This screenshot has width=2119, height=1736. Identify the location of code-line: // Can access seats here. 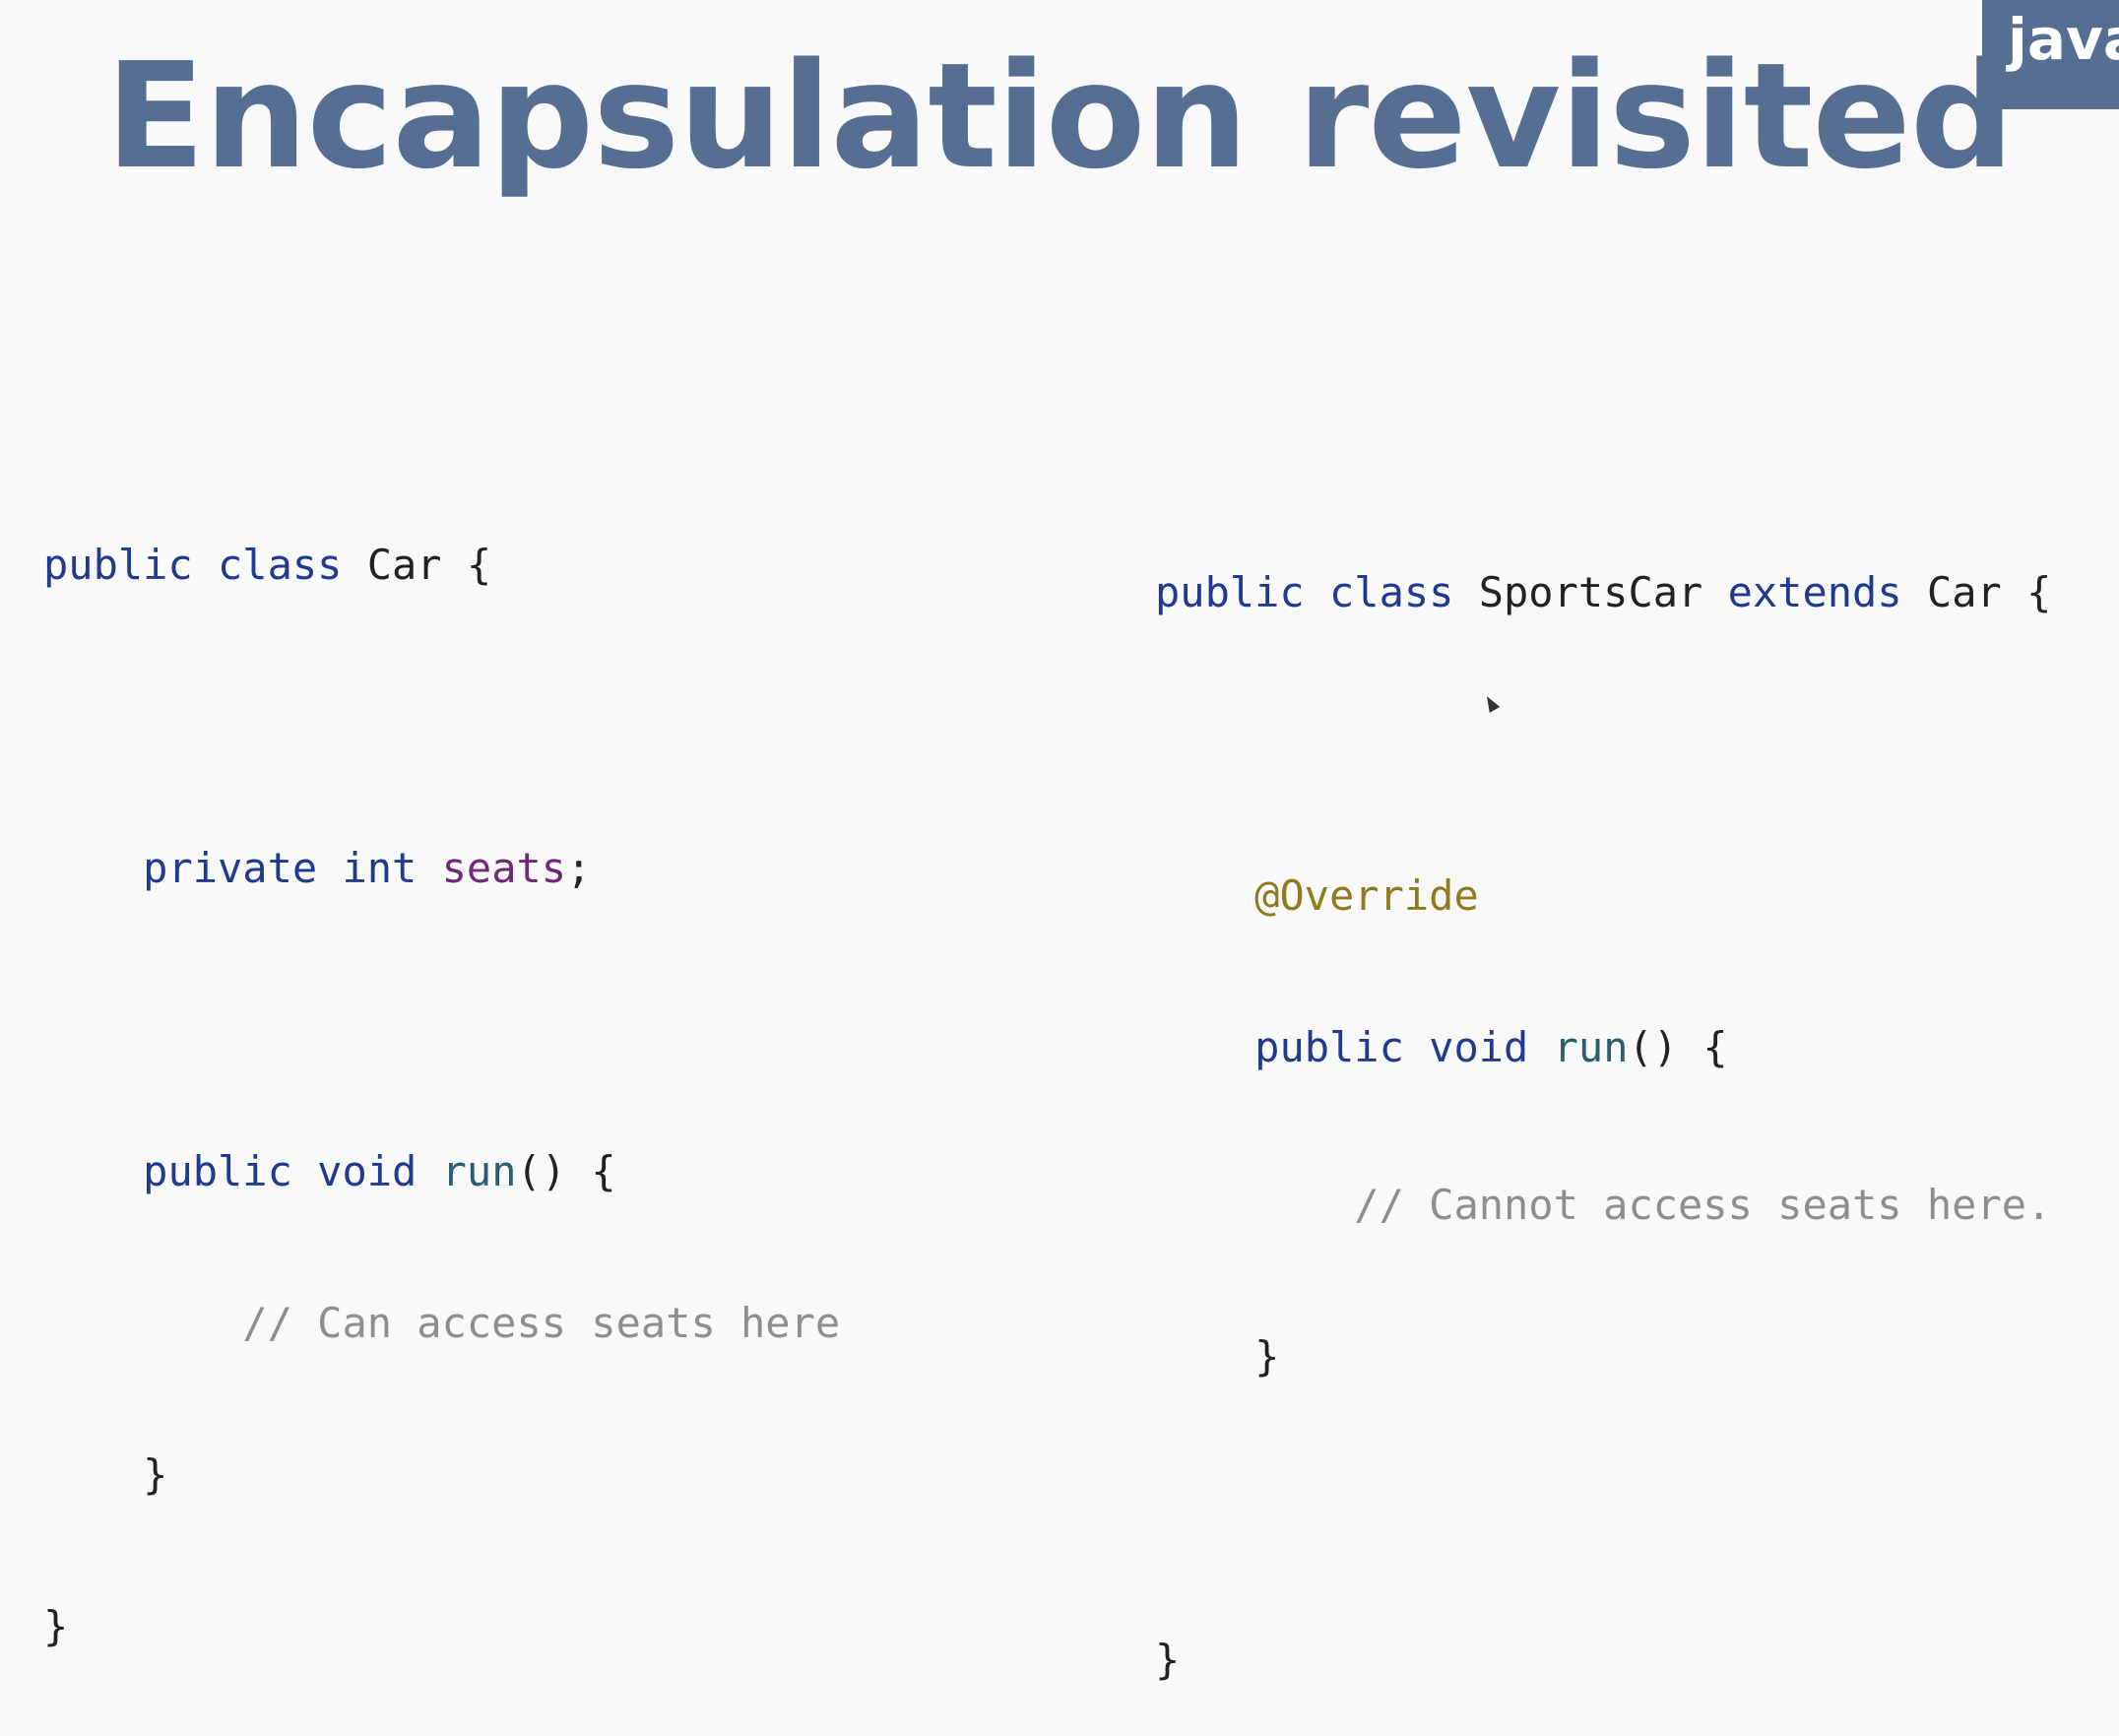
(441, 1324).